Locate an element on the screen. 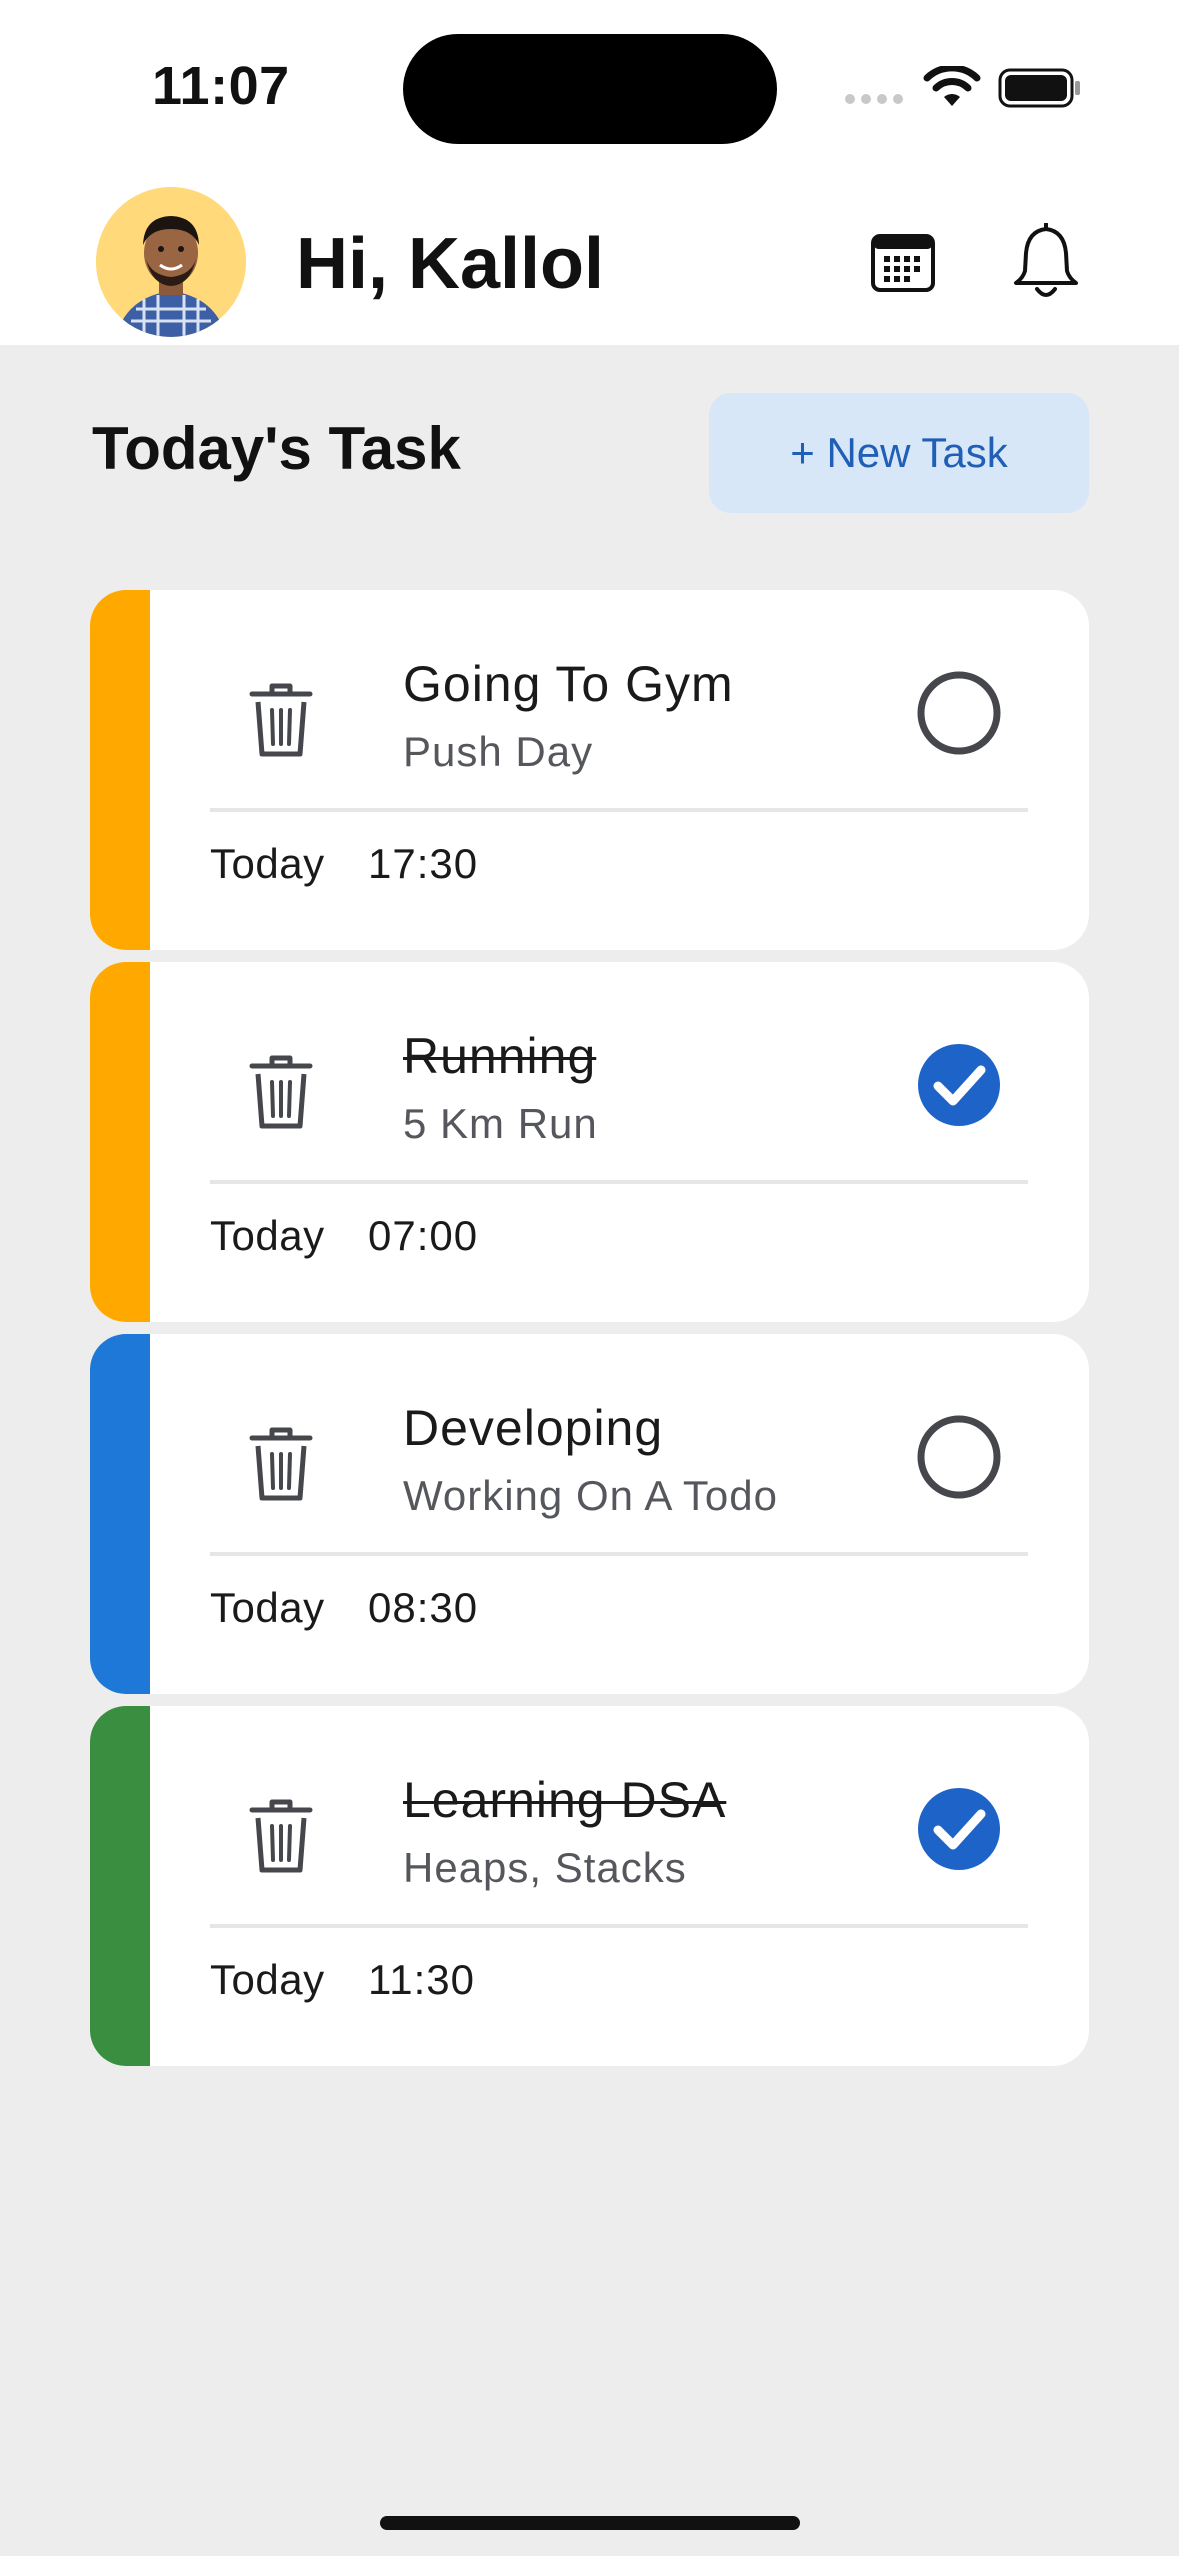  task-title: Learning DSA is located at coordinates (565, 1800).